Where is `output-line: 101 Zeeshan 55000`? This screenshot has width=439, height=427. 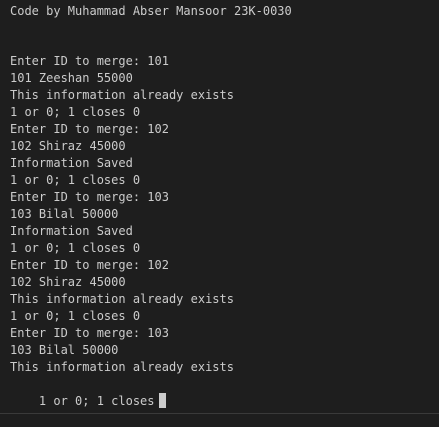 output-line: 101 Zeeshan 55000 is located at coordinates (71, 78).